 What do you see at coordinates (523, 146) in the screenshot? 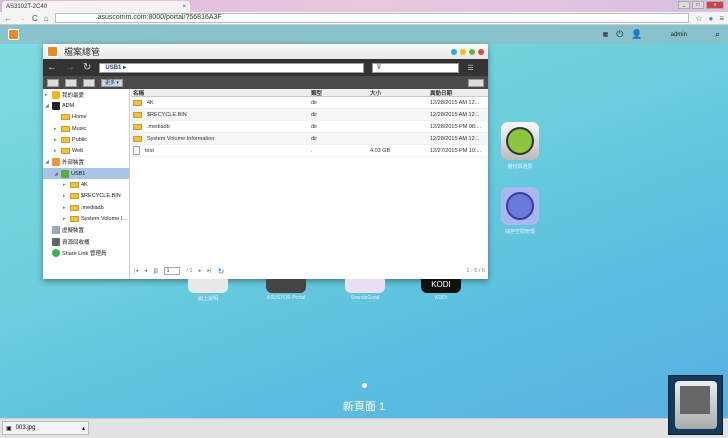
I see `desktop-icon-backup: 備份與還原` at bounding box center [523, 146].